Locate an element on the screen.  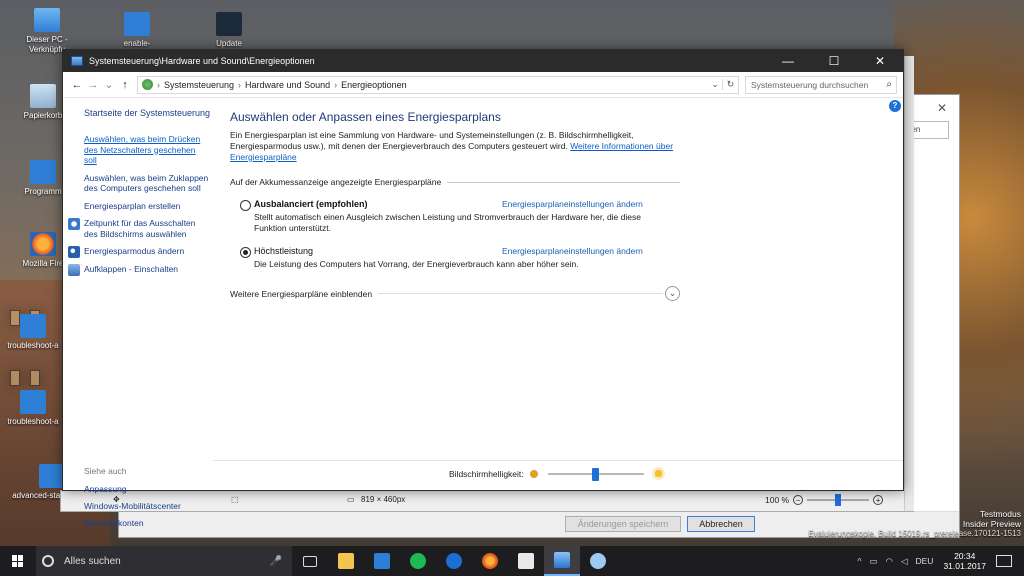
start-button is located at coordinates (18, 561).